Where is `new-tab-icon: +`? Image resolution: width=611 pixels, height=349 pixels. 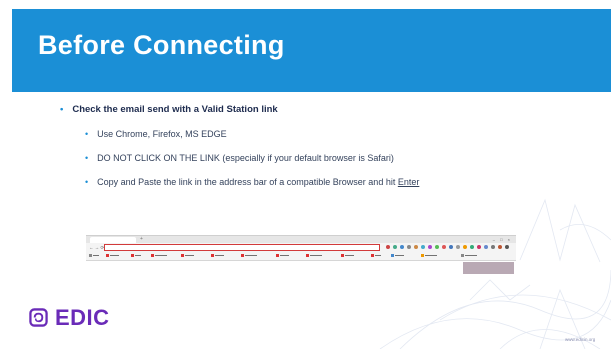 new-tab-icon: + is located at coordinates (141, 239).